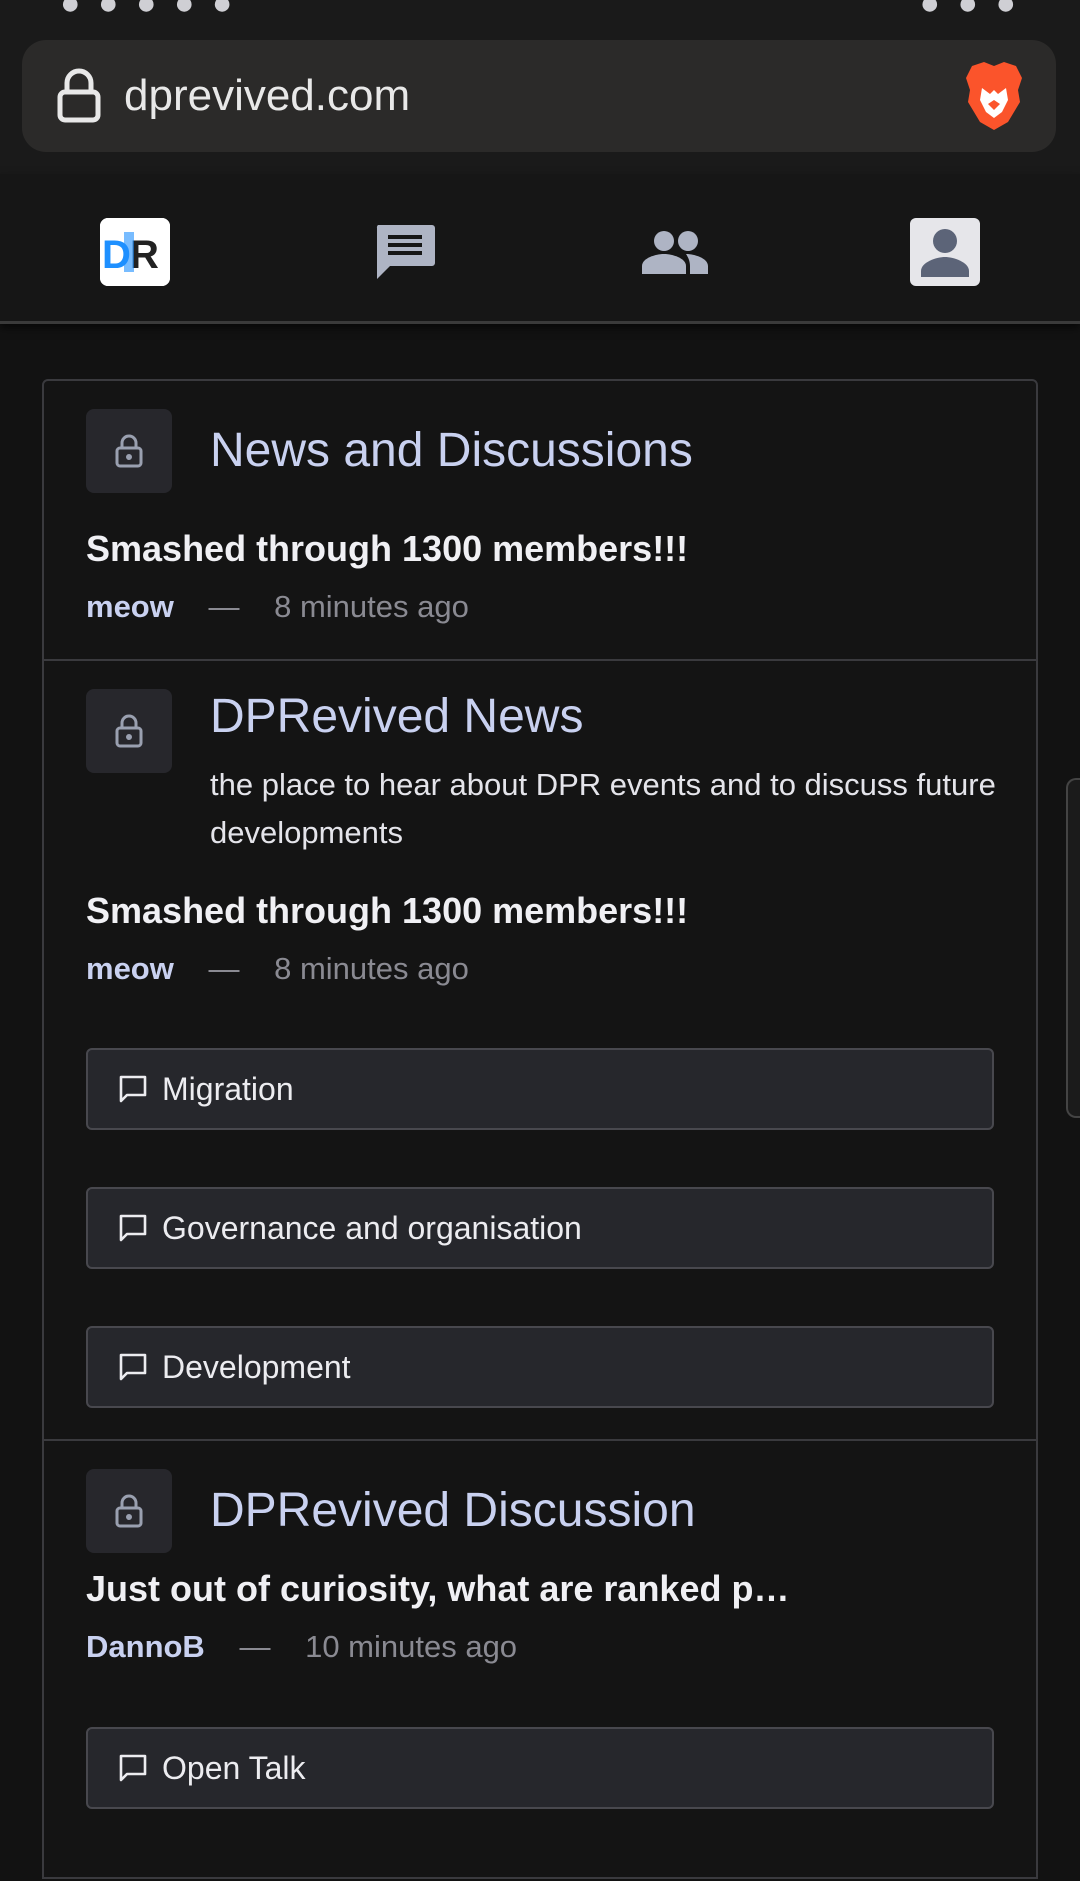  Describe the element at coordinates (540, 1089) in the screenshot. I see `subforum-migration: Migration` at that location.